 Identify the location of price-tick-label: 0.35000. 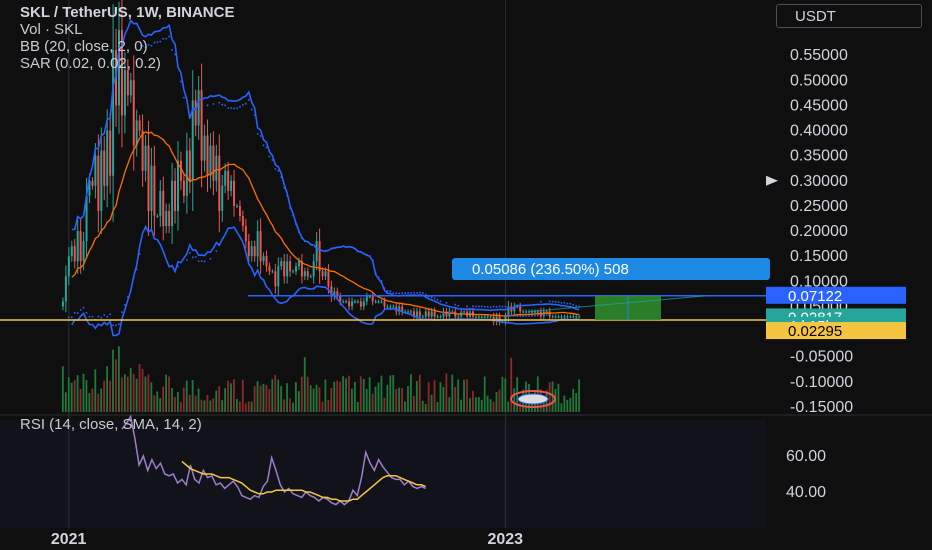
(819, 156).